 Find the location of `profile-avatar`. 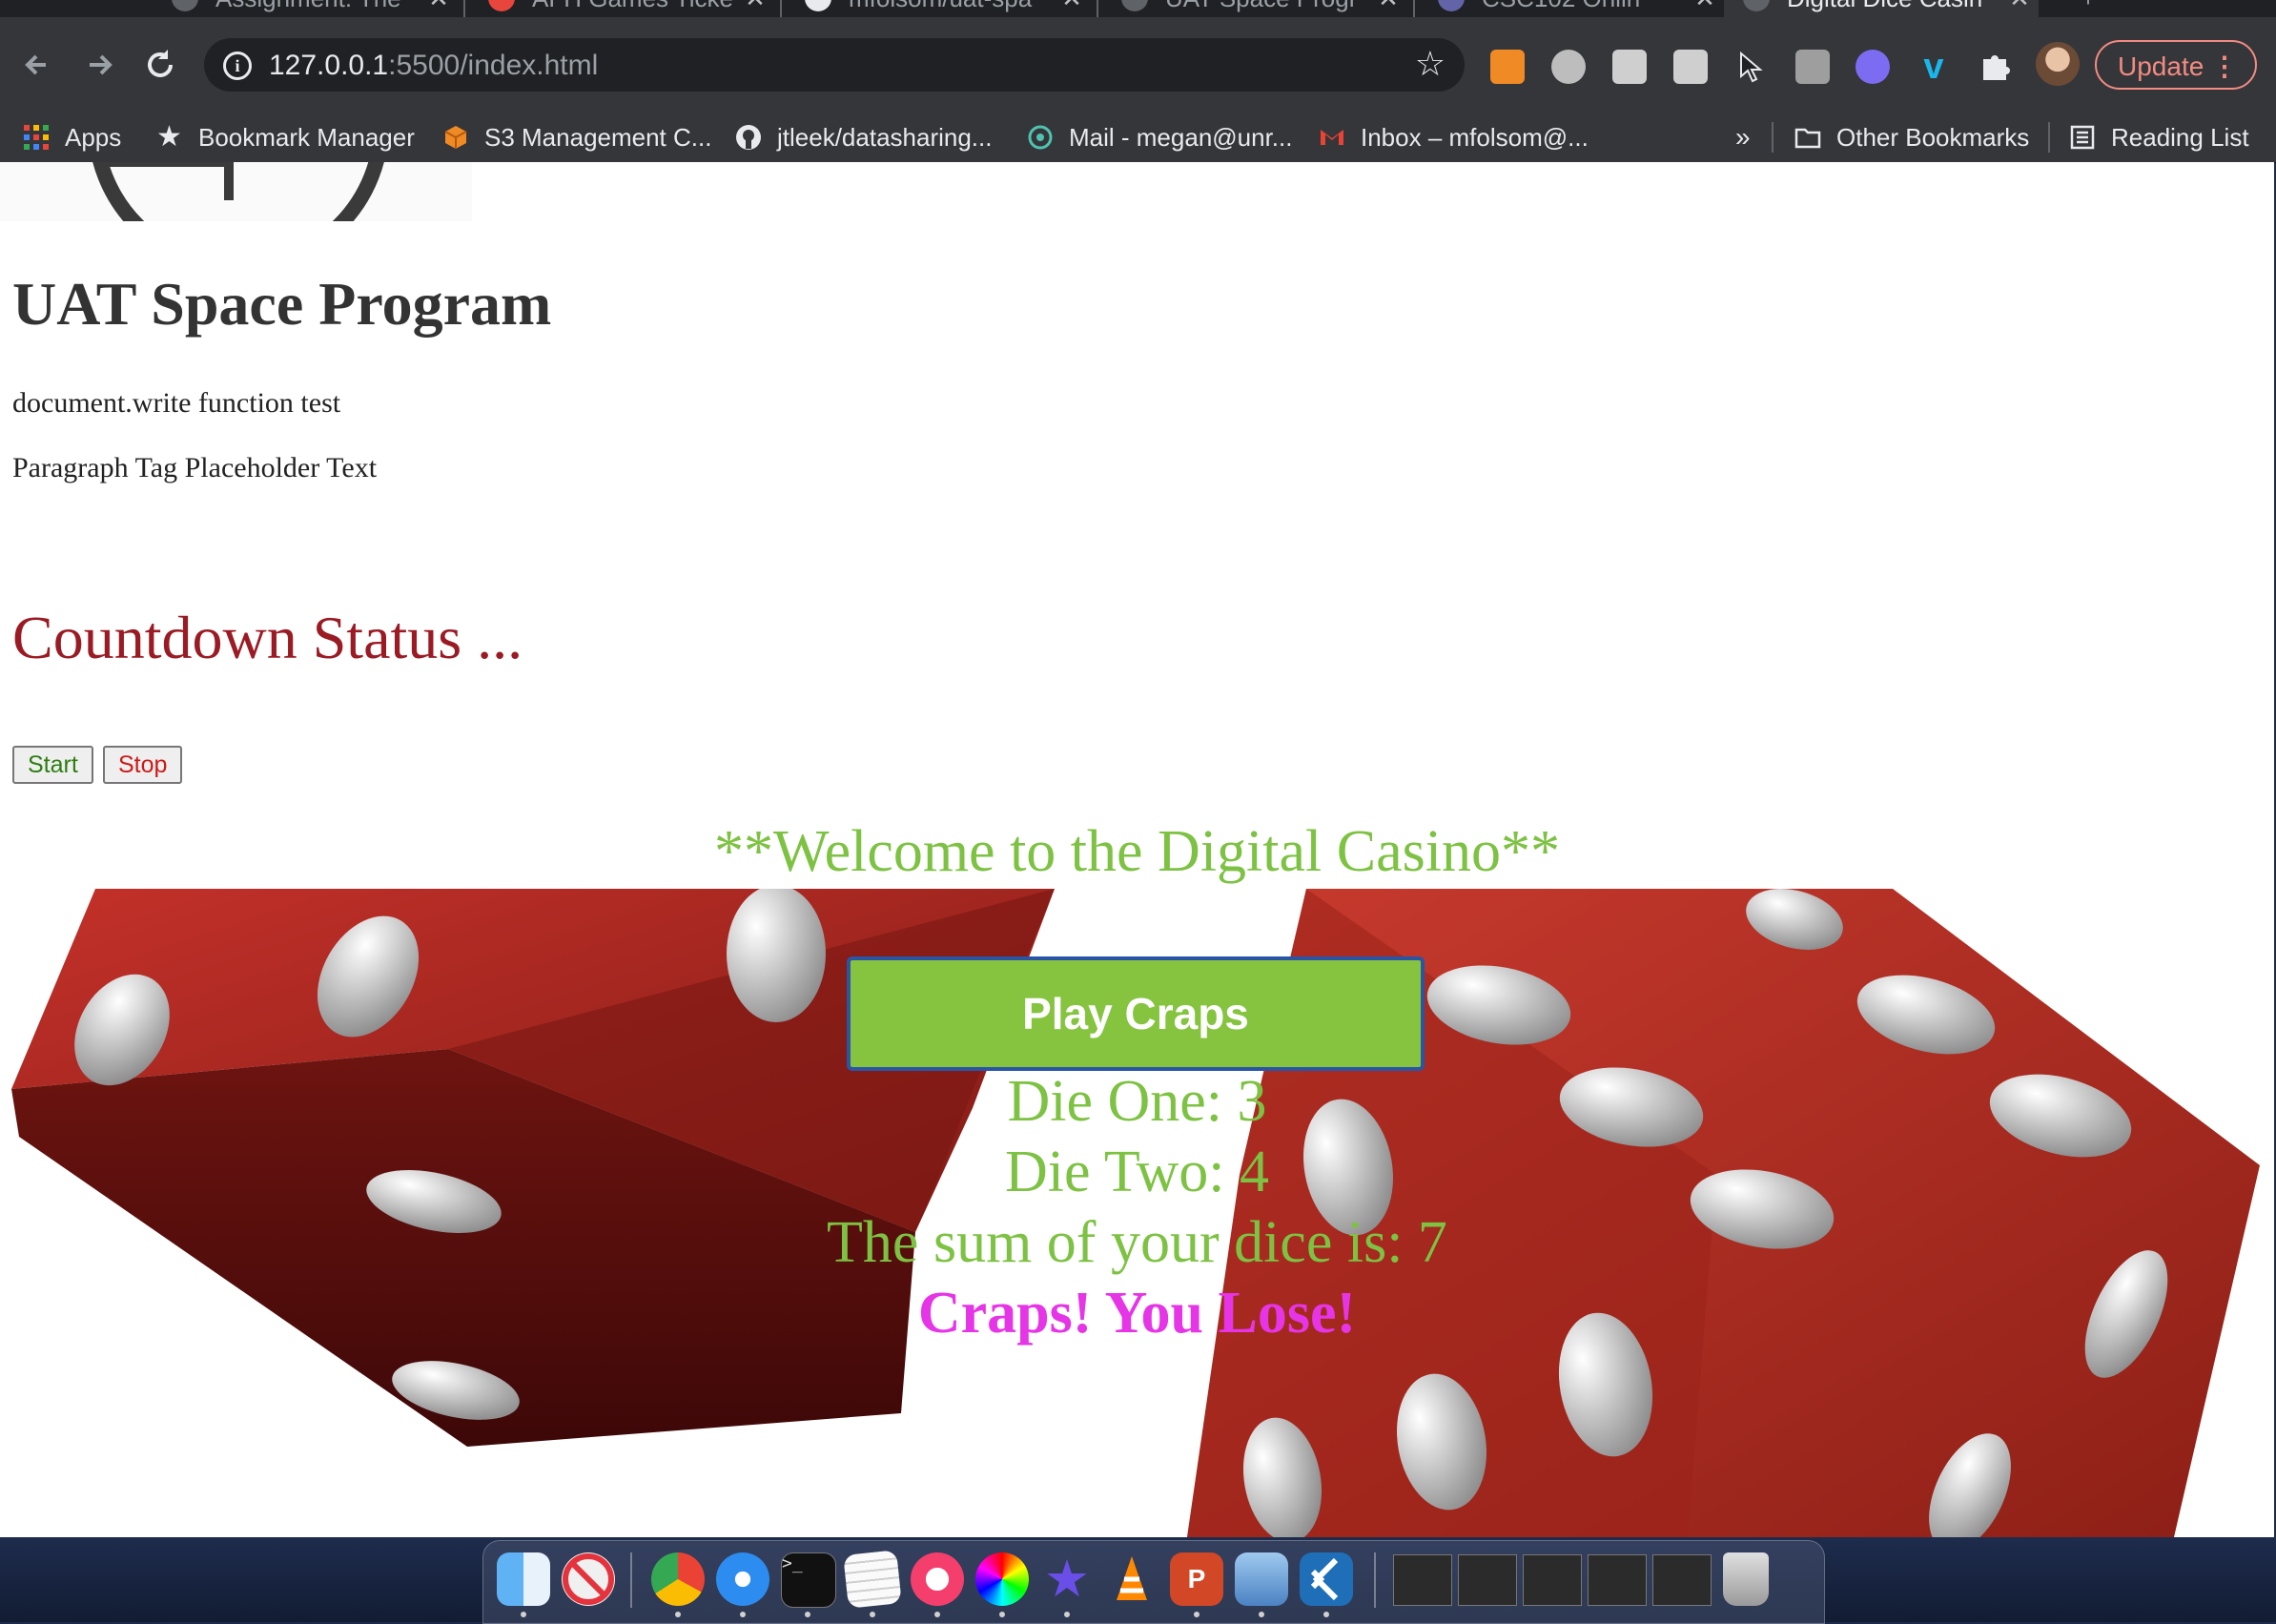

profile-avatar is located at coordinates (2058, 64).